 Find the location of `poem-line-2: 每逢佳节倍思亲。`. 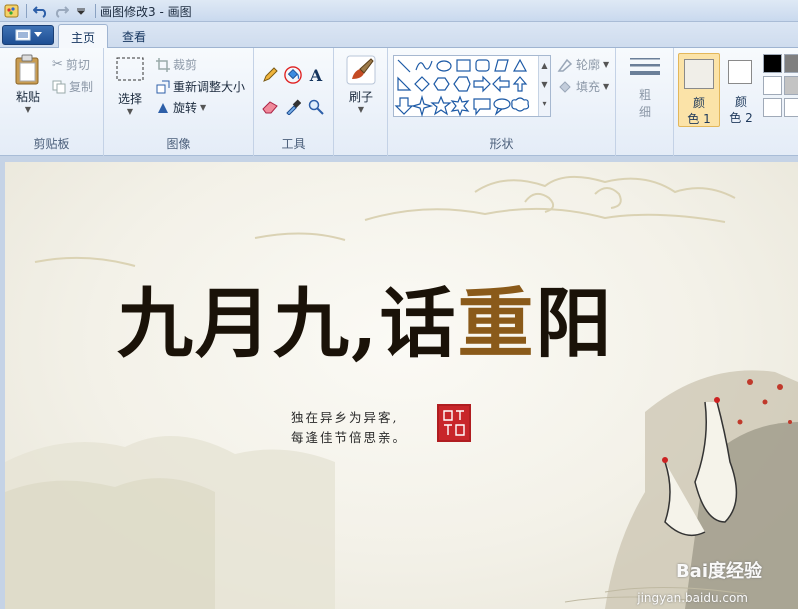

poem-line-2: 每逢佳节倍思亲。 is located at coordinates (349, 437).